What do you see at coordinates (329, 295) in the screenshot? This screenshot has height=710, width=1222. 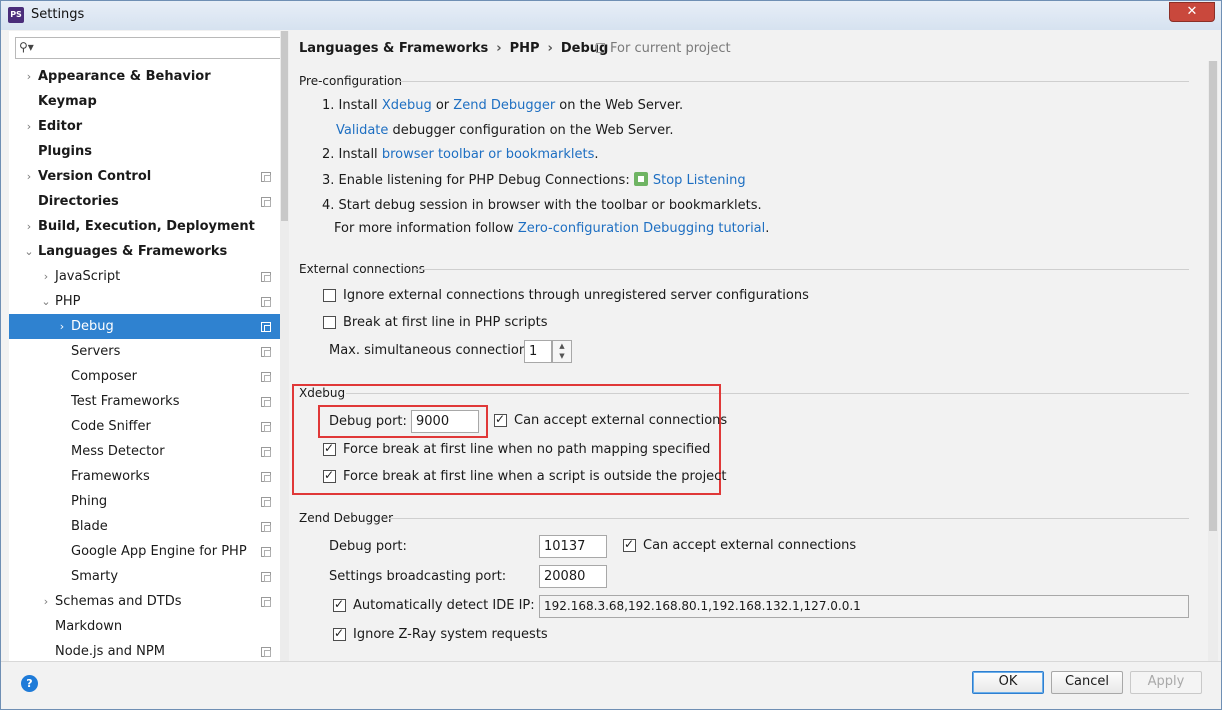 I see `ignore-external-checkbox` at bounding box center [329, 295].